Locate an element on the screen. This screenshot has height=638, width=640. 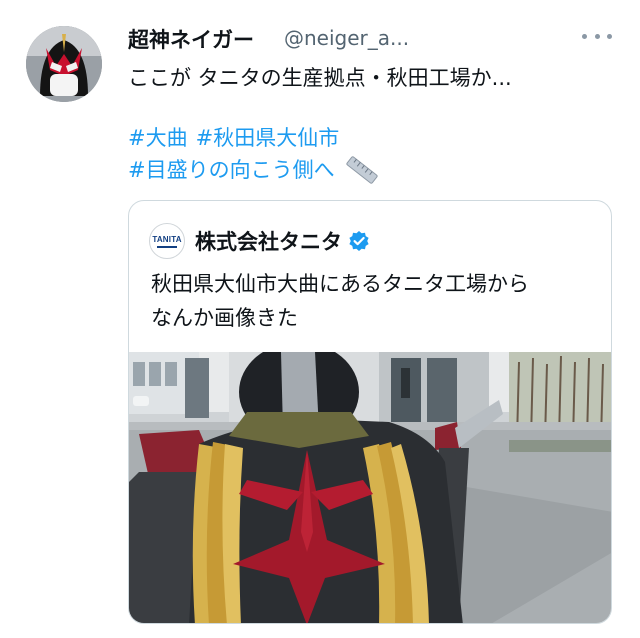
hashtag-link: #秋田県大仙市 is located at coordinates (268, 138).